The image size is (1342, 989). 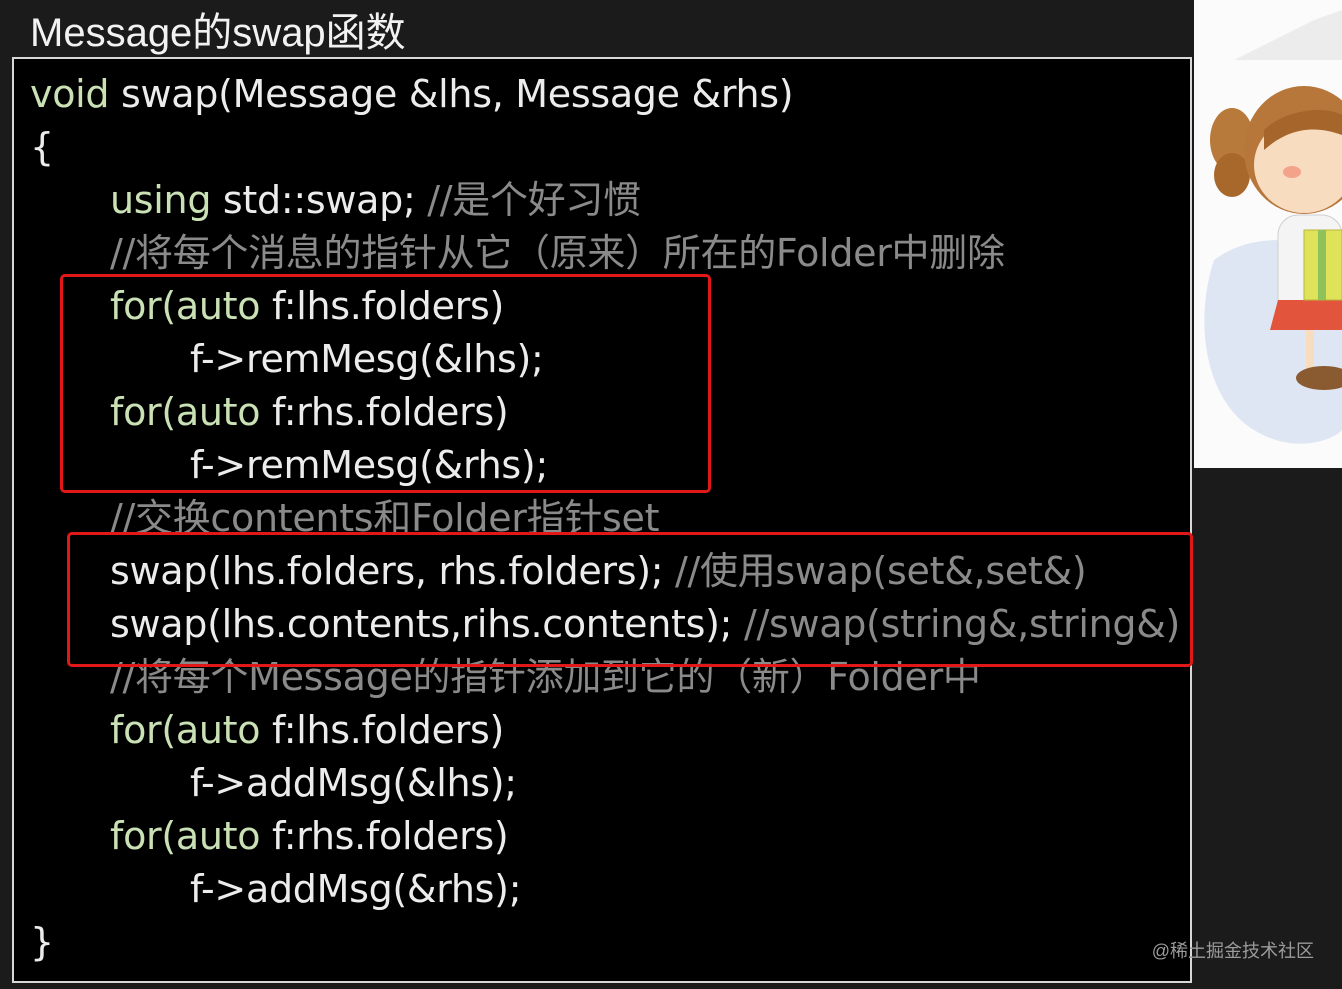 What do you see at coordinates (70, 94) in the screenshot?
I see `keyword-void: void` at bounding box center [70, 94].